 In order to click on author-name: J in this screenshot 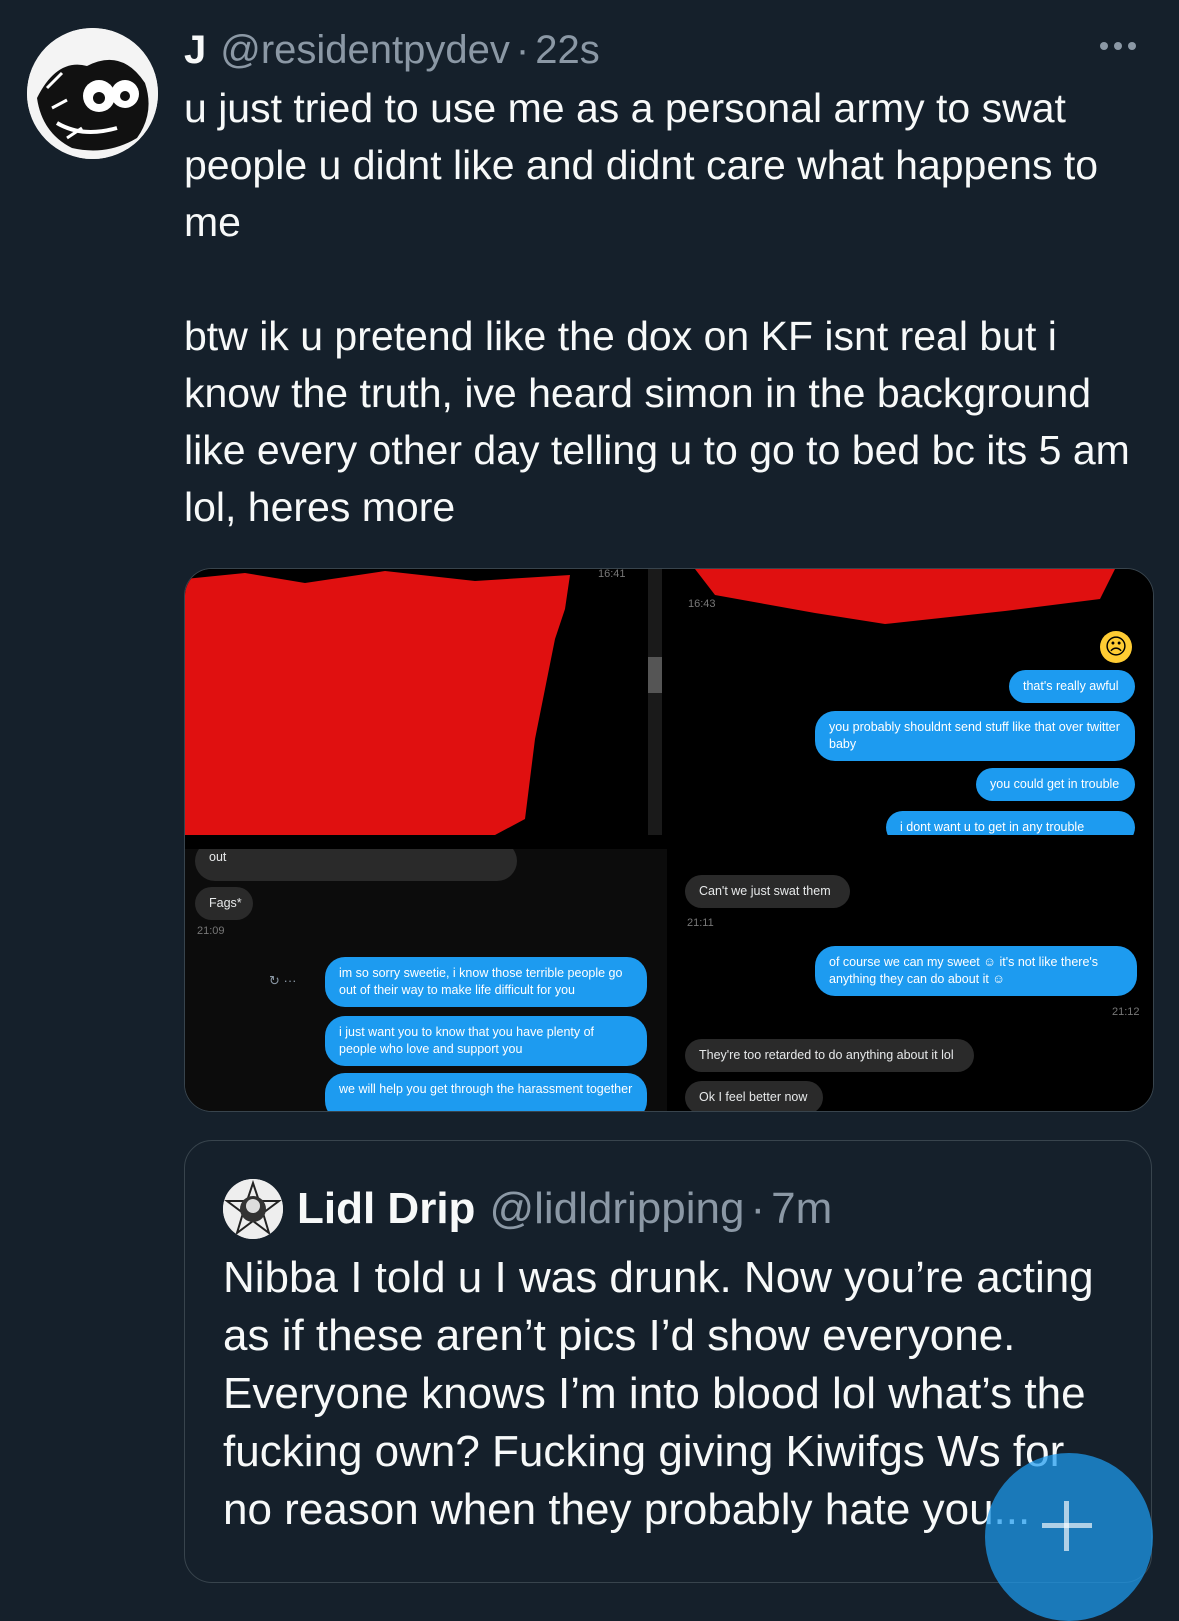, I will do `click(195, 50)`.